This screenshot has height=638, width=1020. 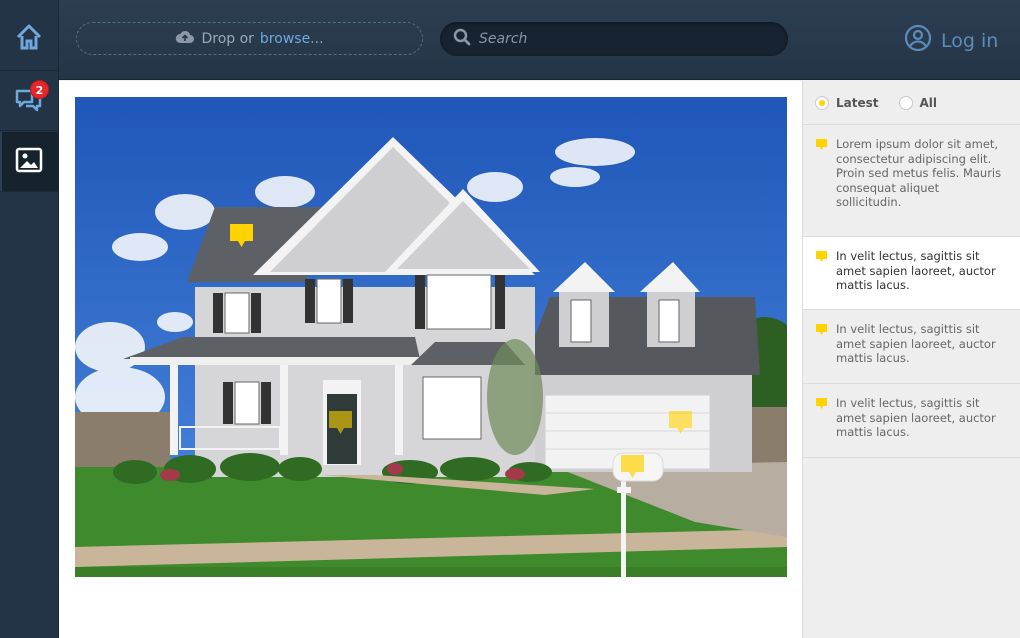 I want to click on login-button: Log in, so click(x=951, y=40).